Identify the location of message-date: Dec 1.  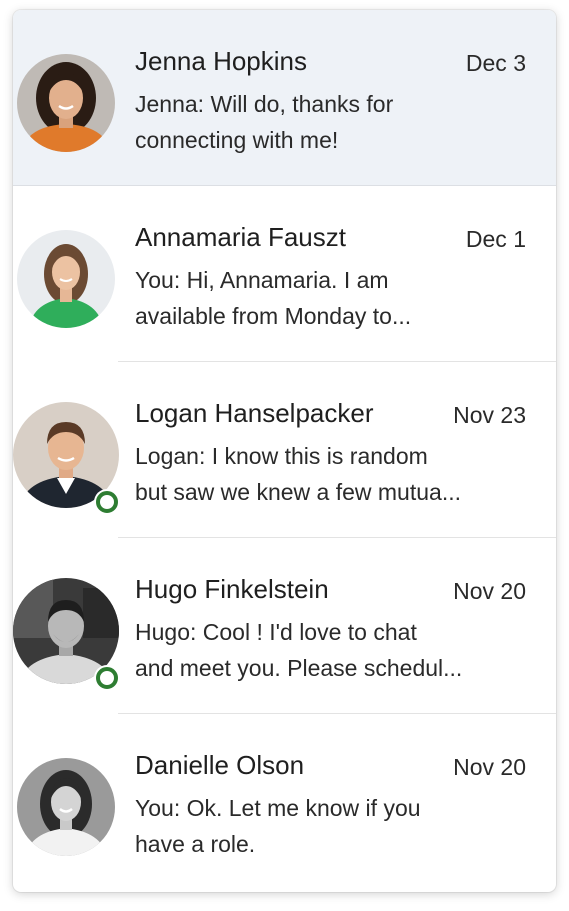
(495, 239).